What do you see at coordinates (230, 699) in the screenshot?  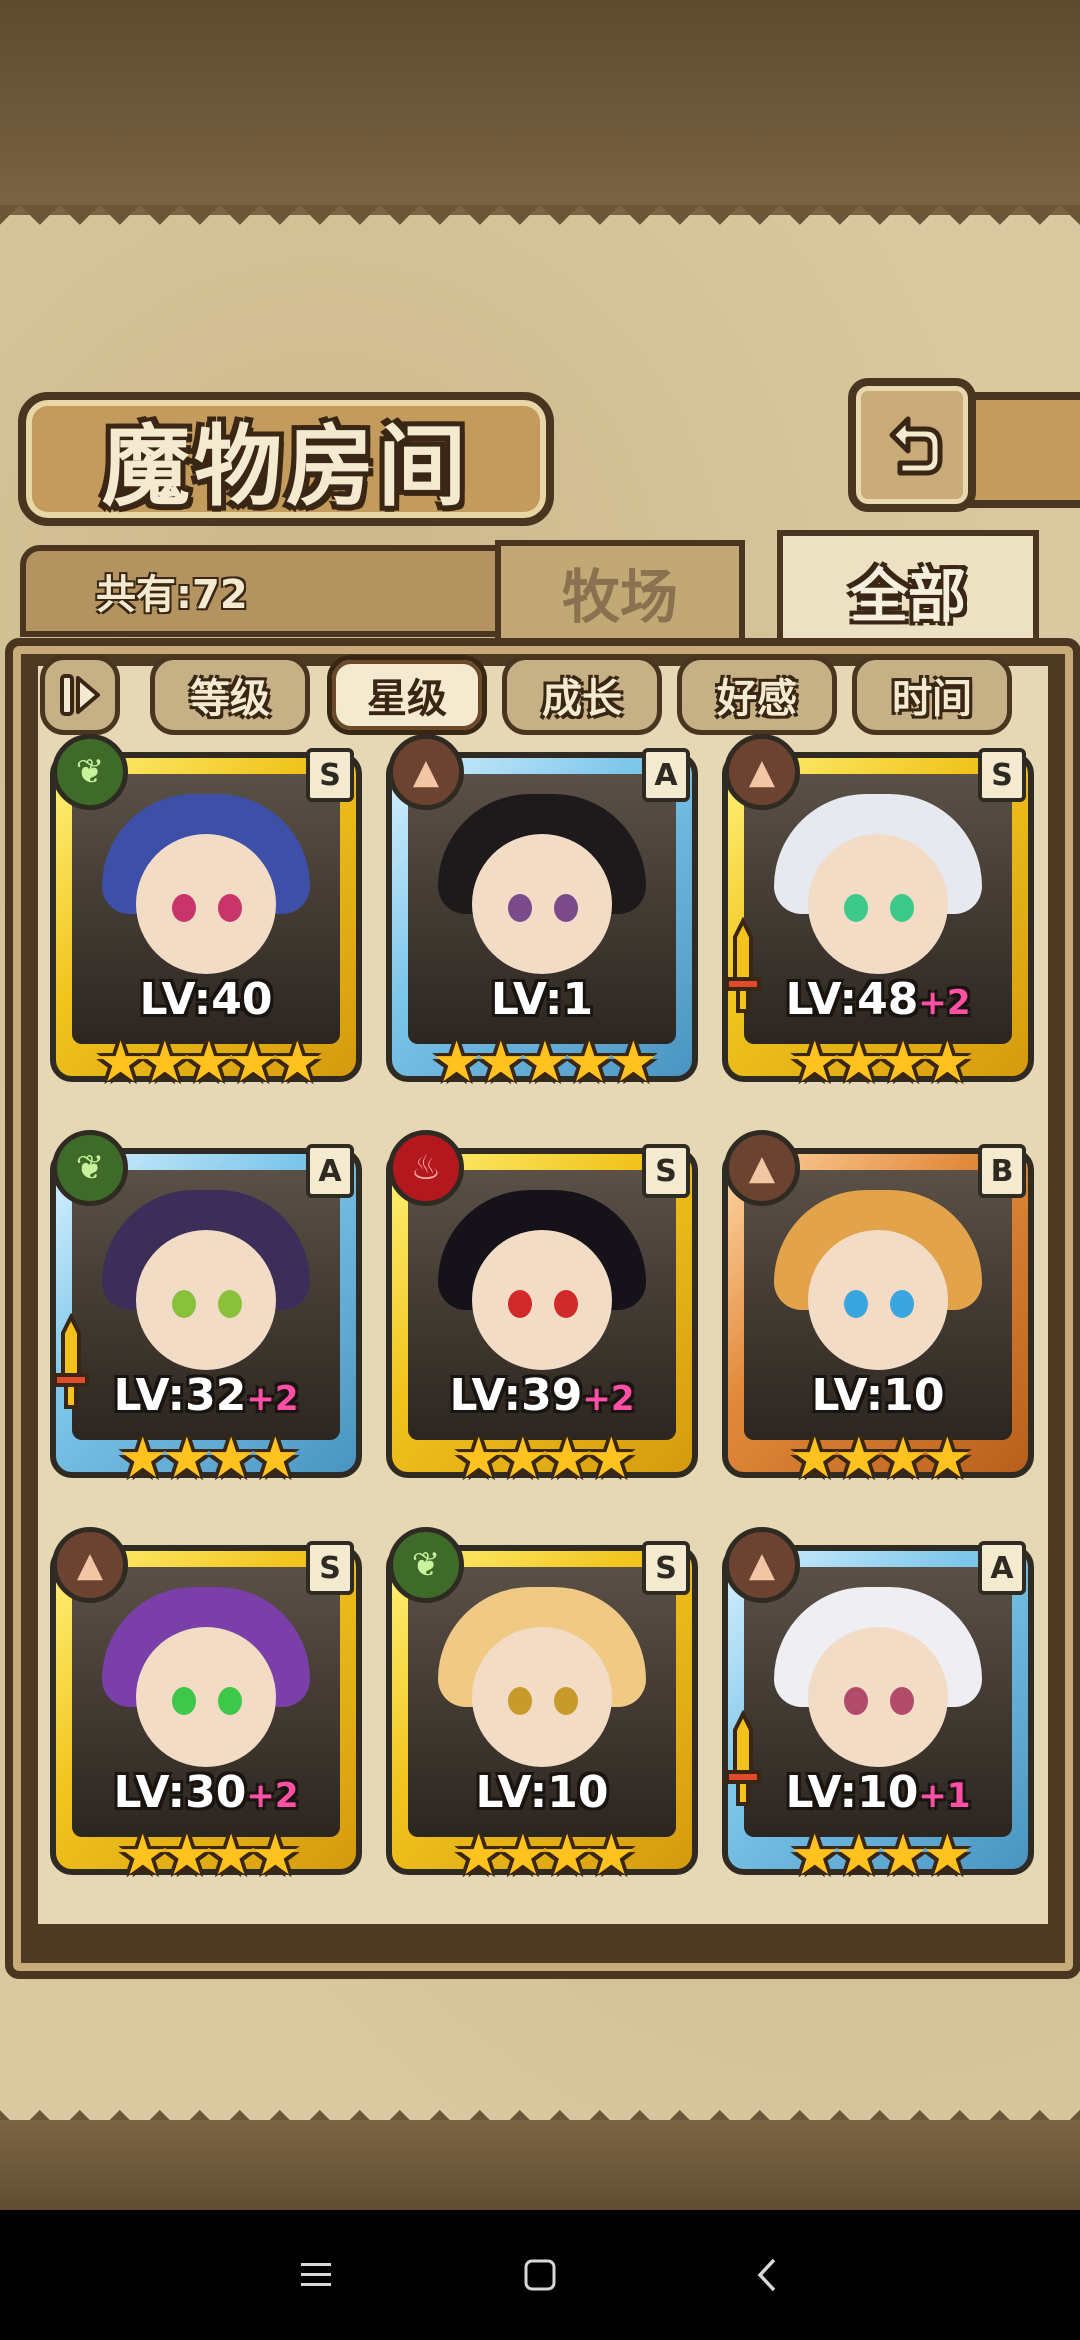 I see `filter-level-label: 等级` at bounding box center [230, 699].